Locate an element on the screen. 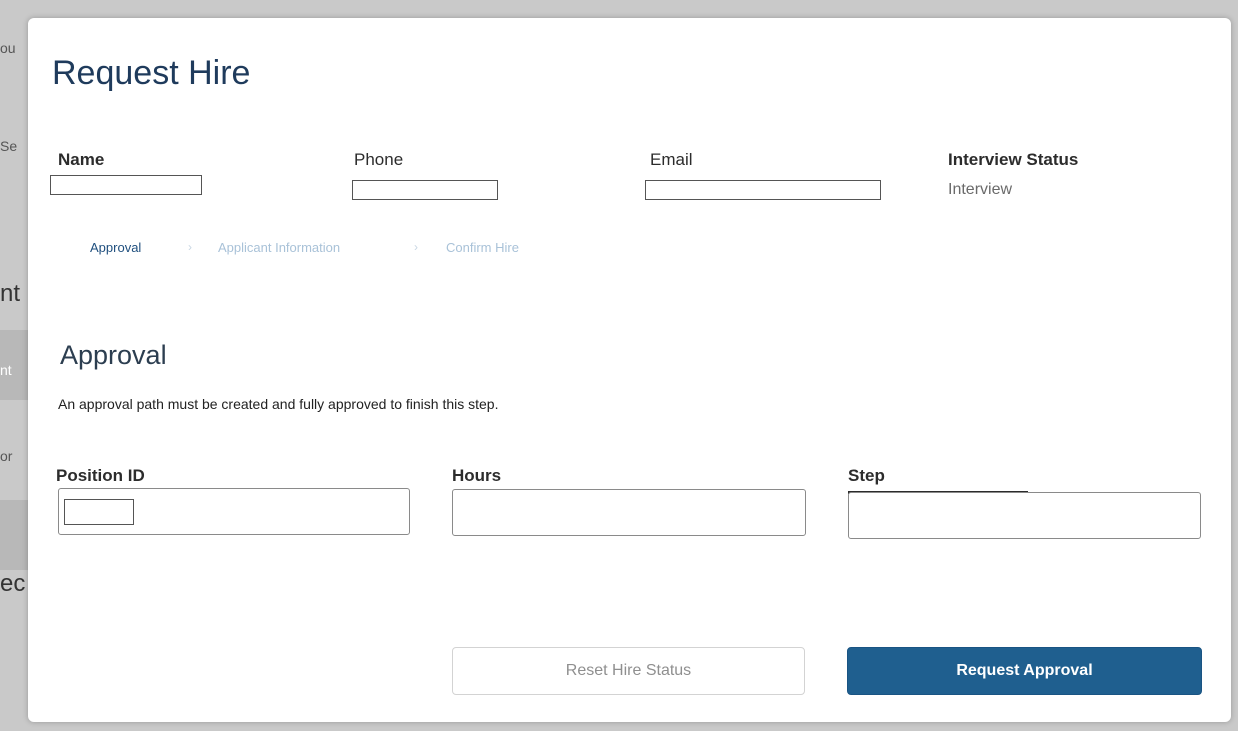 This screenshot has width=1238, height=731. modal-title: Request Hire is located at coordinates (151, 73).